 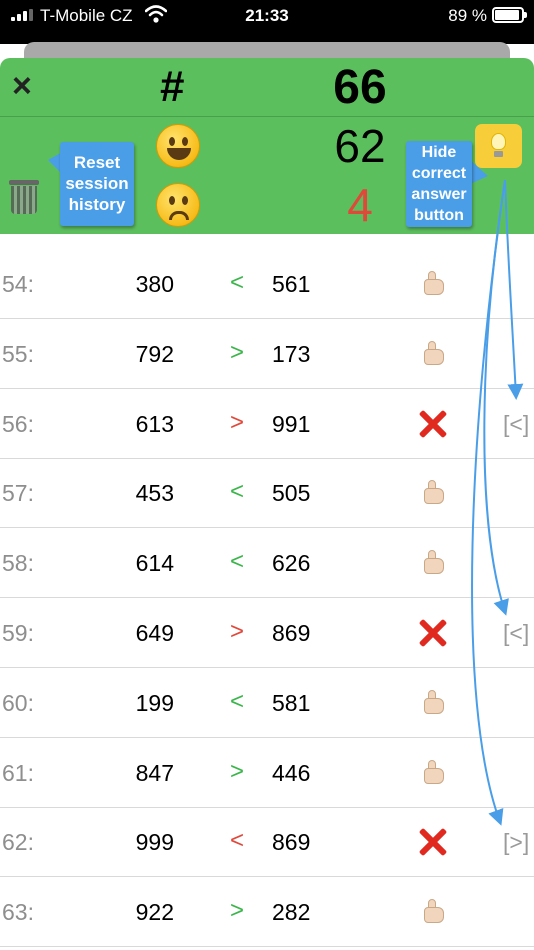 I want to click on row-index: 60:, so click(x=18, y=702).